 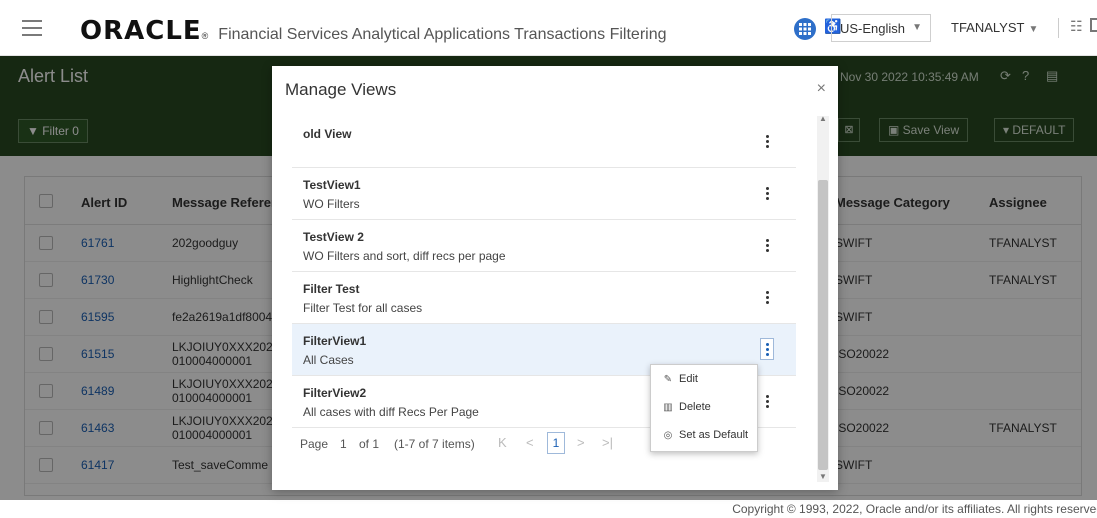 What do you see at coordinates (327, 134) in the screenshot?
I see `view-name: old View` at bounding box center [327, 134].